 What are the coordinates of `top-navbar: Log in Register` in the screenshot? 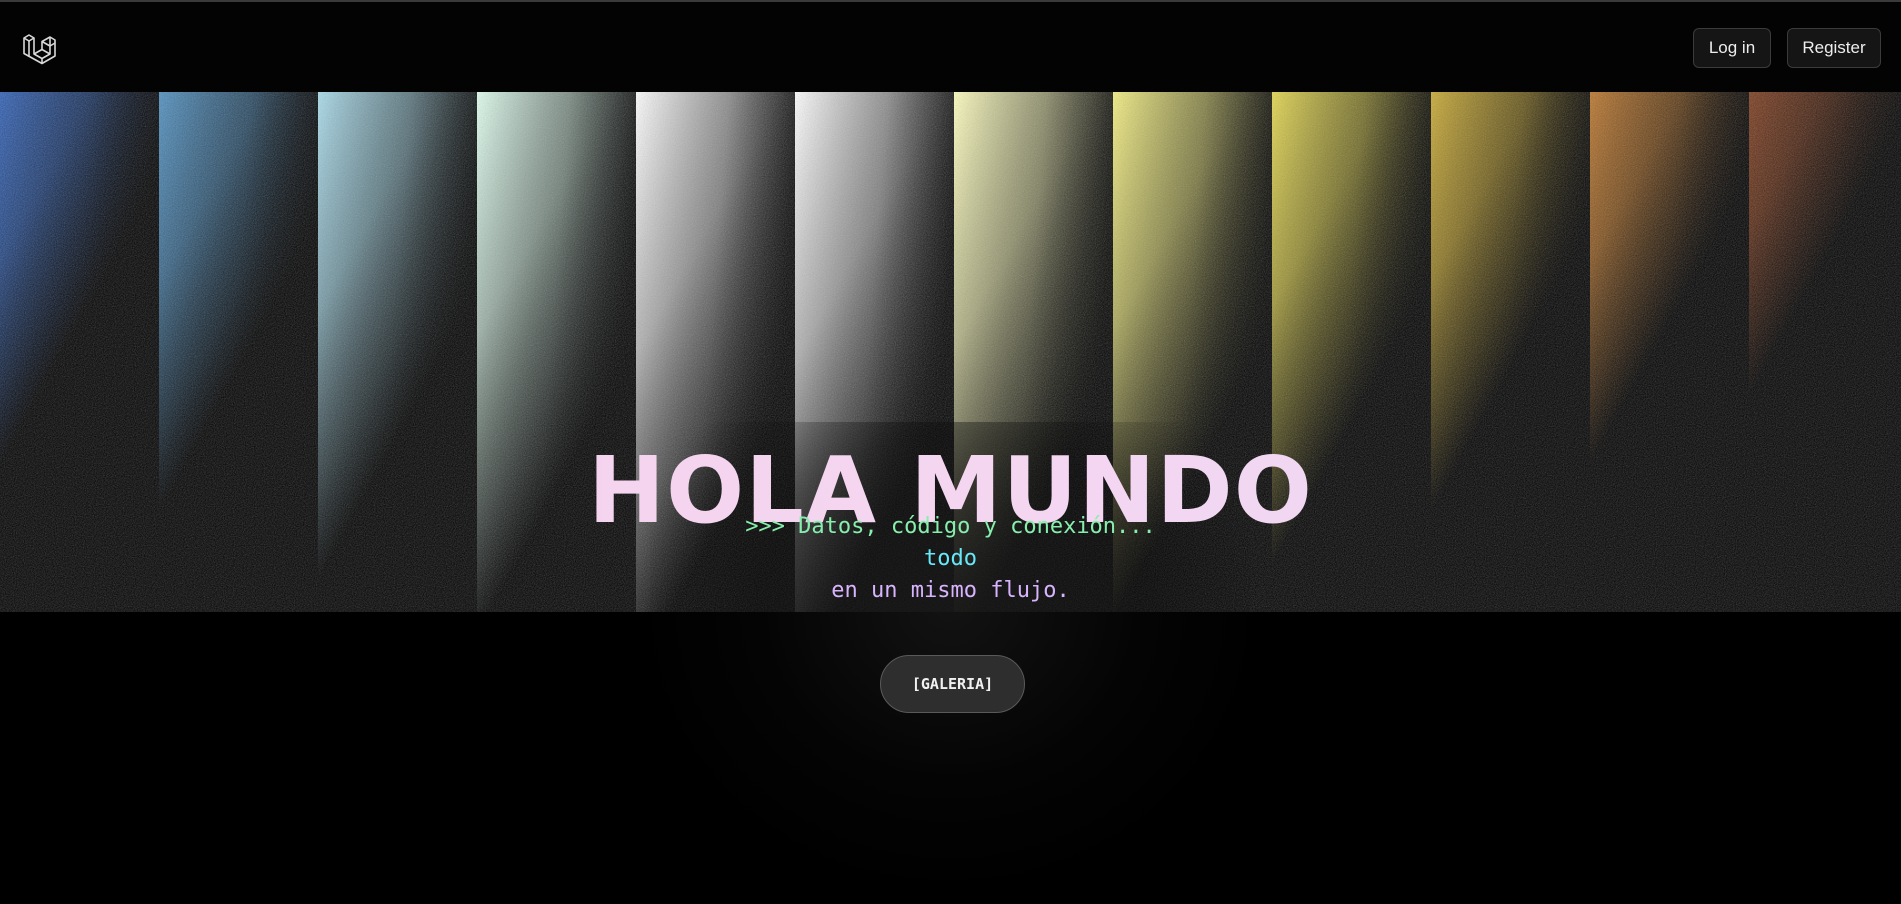 It's located at (950, 47).